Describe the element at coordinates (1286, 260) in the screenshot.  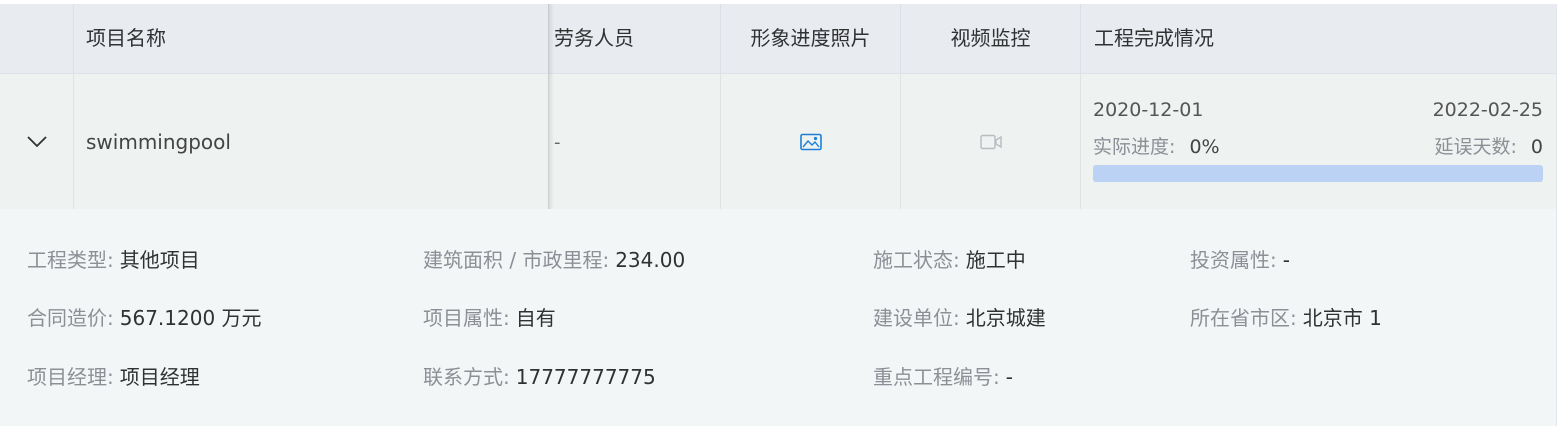
I see `investment-value: -` at that location.